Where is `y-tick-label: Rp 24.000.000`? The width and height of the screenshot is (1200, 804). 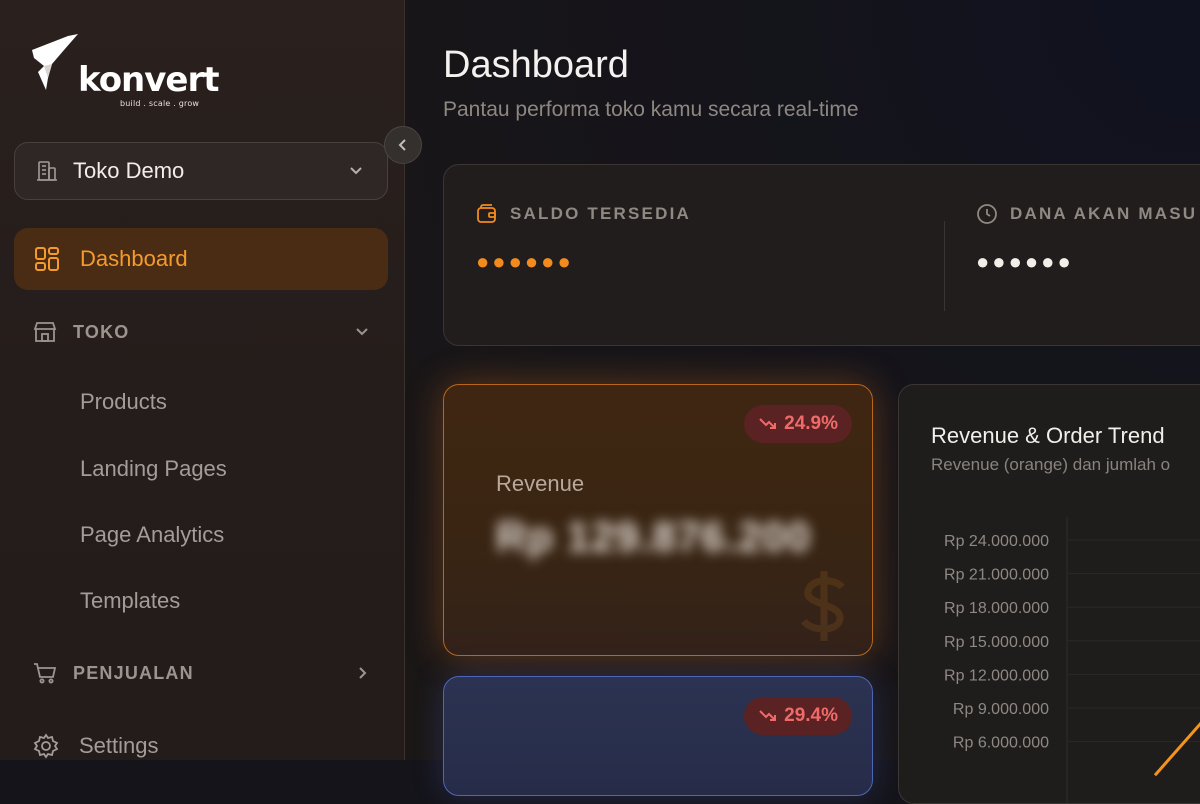 y-tick-label: Rp 24.000.000 is located at coordinates (996, 541).